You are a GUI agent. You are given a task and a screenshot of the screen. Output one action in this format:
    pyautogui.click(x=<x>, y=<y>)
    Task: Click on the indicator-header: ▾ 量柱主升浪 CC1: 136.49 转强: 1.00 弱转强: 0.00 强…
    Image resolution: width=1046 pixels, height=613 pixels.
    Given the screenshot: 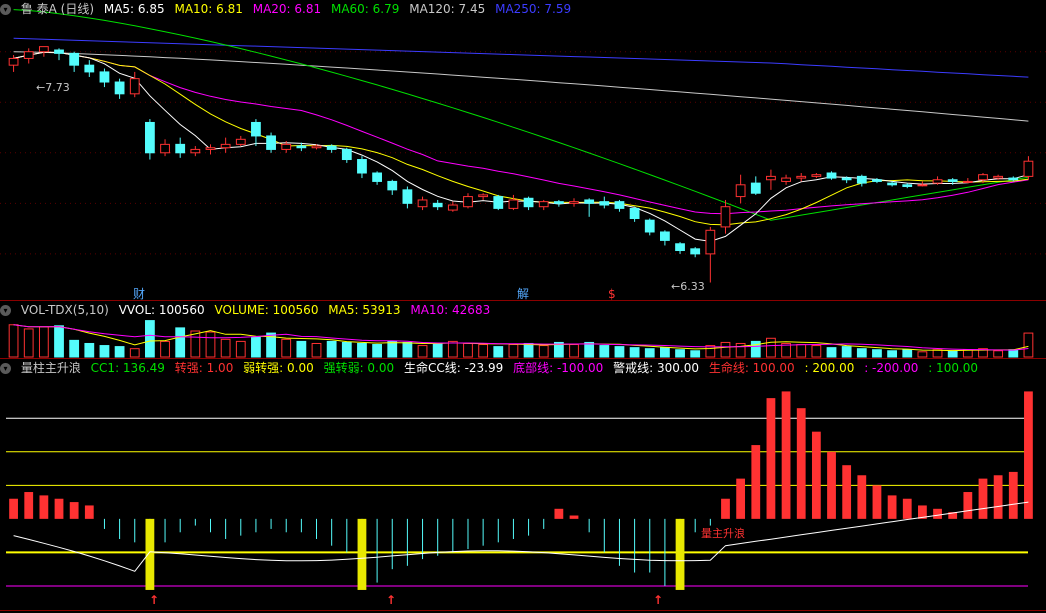 What is the action you would take?
    pyautogui.click(x=492, y=368)
    